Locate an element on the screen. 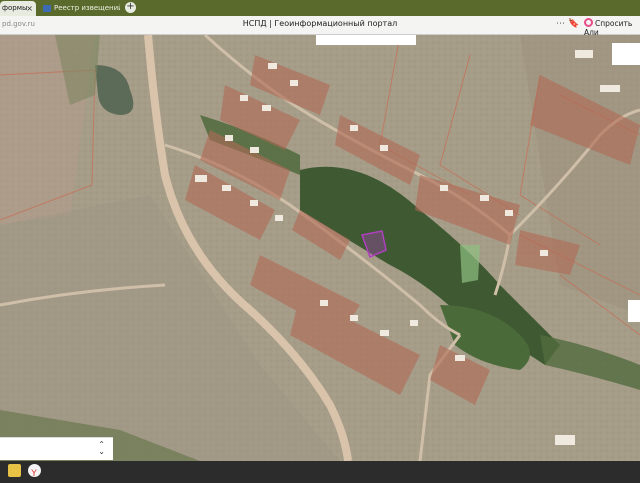  page-title: НСПД | Геоинформационный портал is located at coordinates (320, 23).